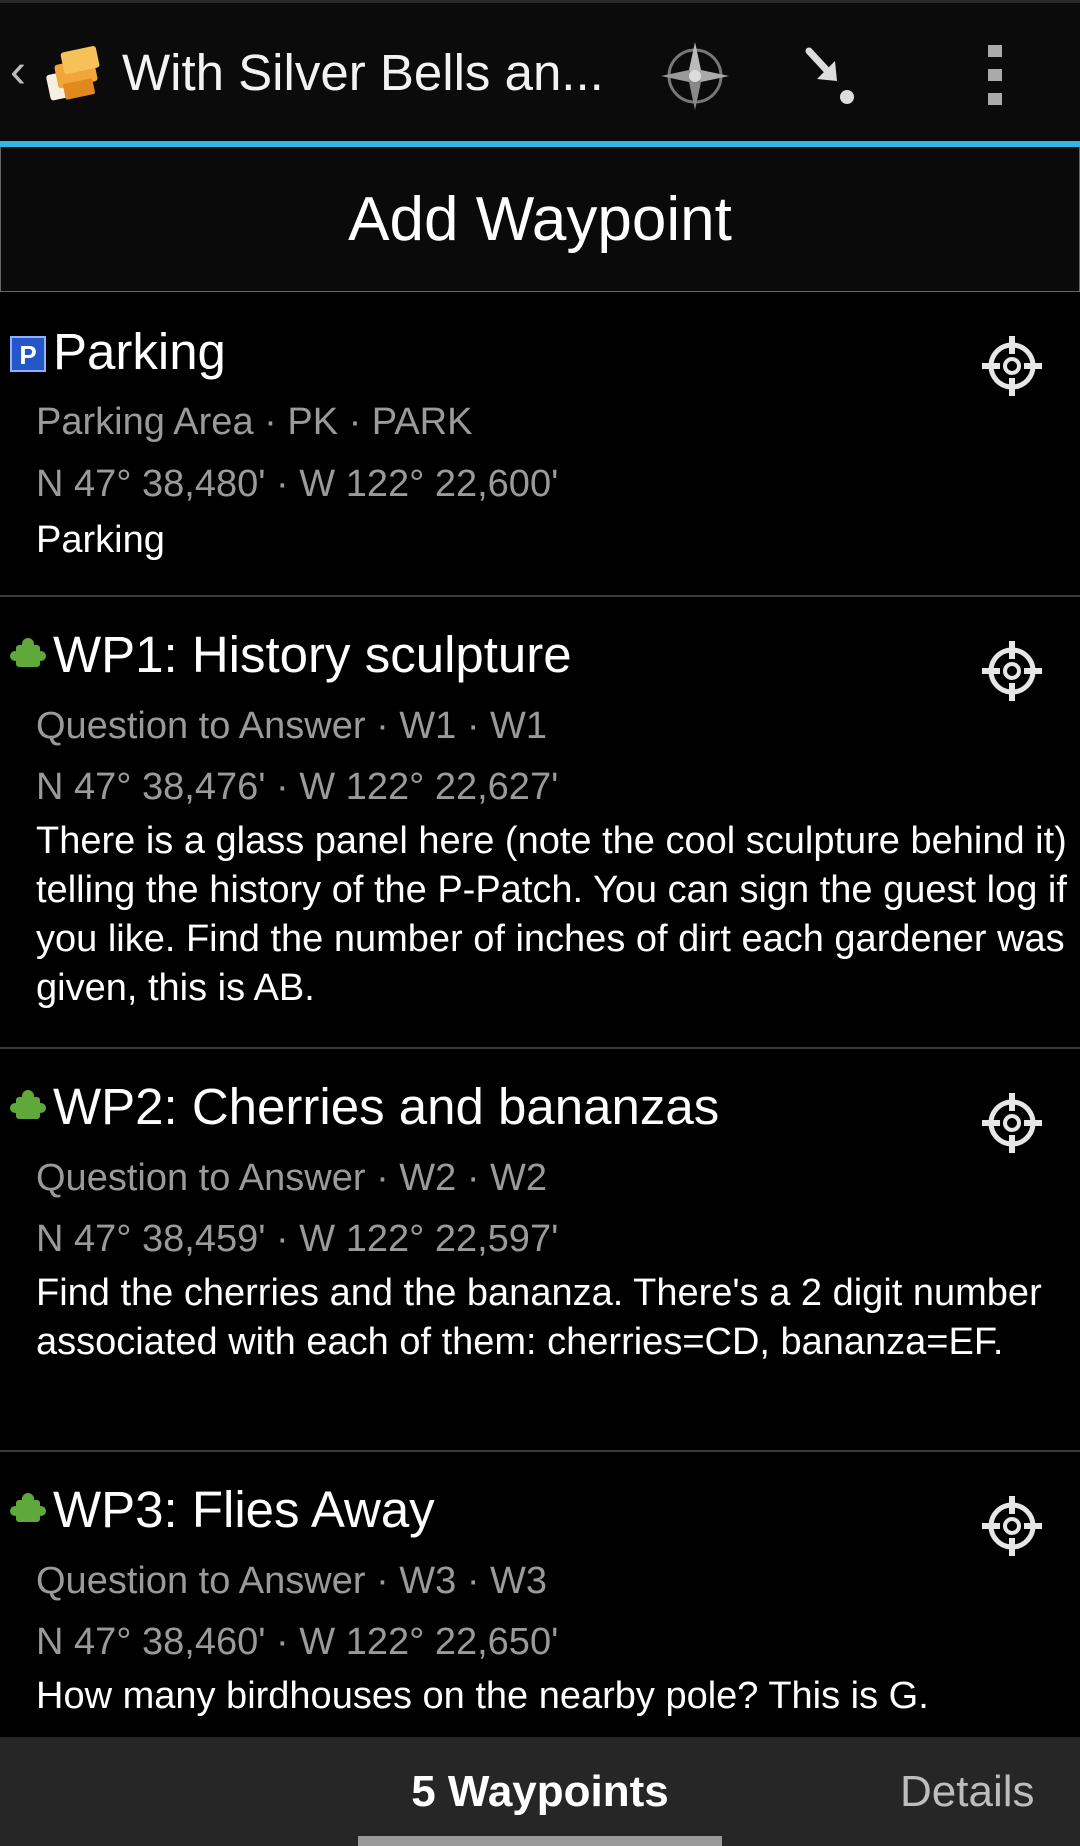  What do you see at coordinates (967, 1791) in the screenshot?
I see `tab-details-label: Details` at bounding box center [967, 1791].